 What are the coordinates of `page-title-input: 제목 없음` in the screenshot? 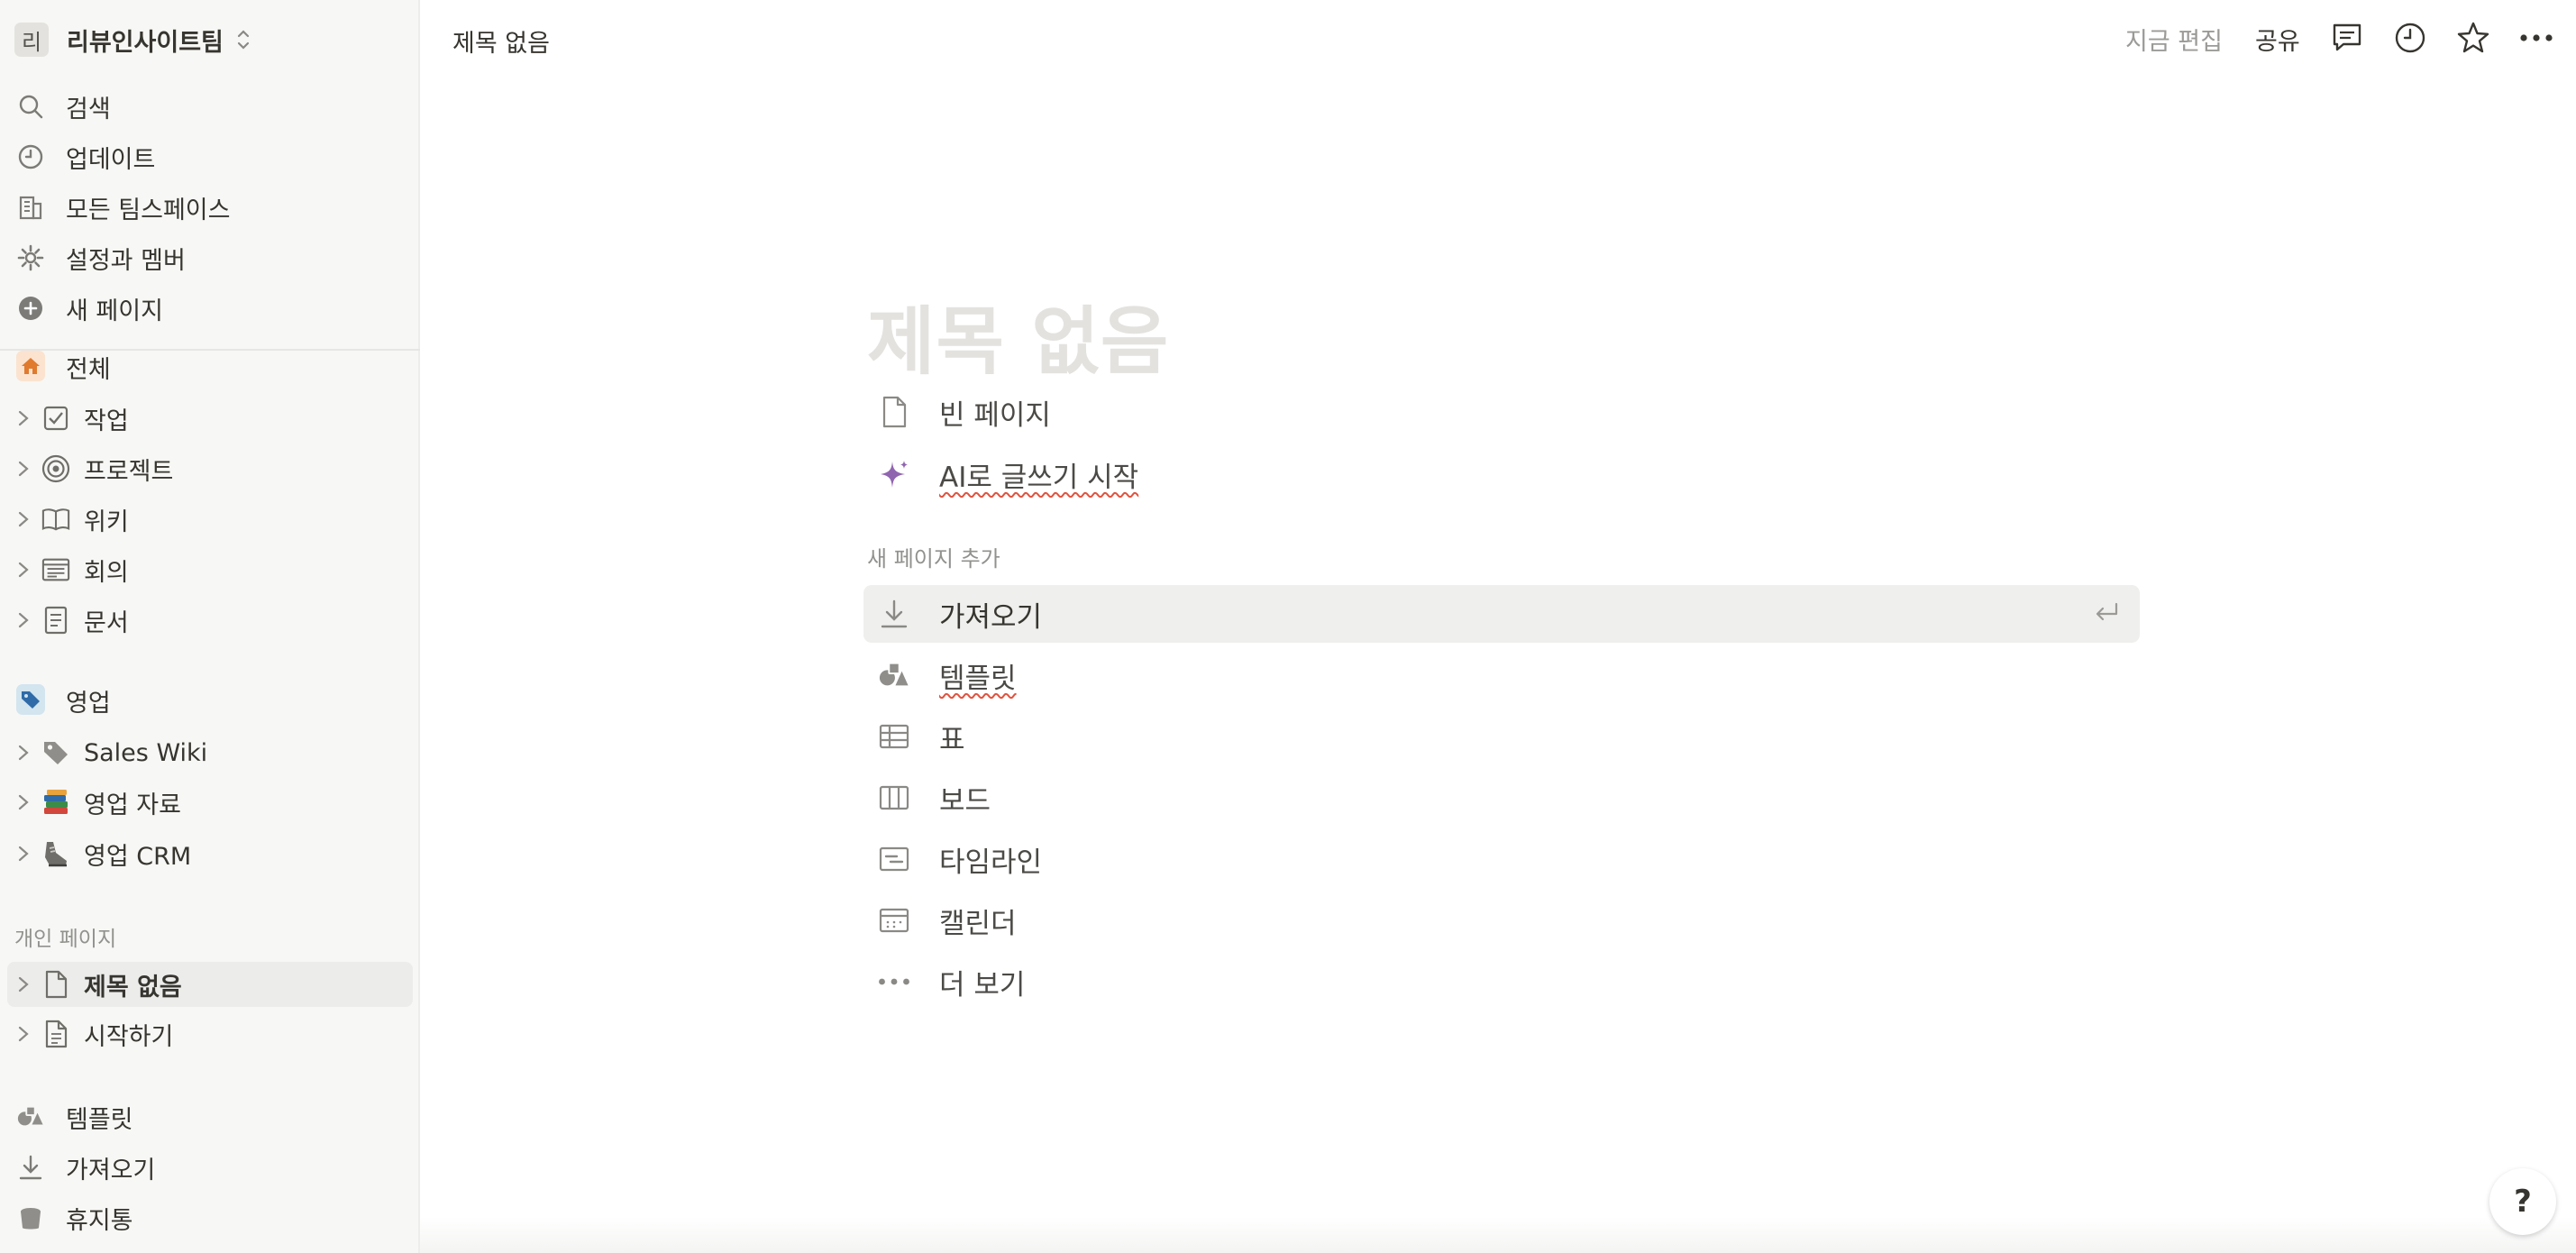 It's located at (1018, 335).